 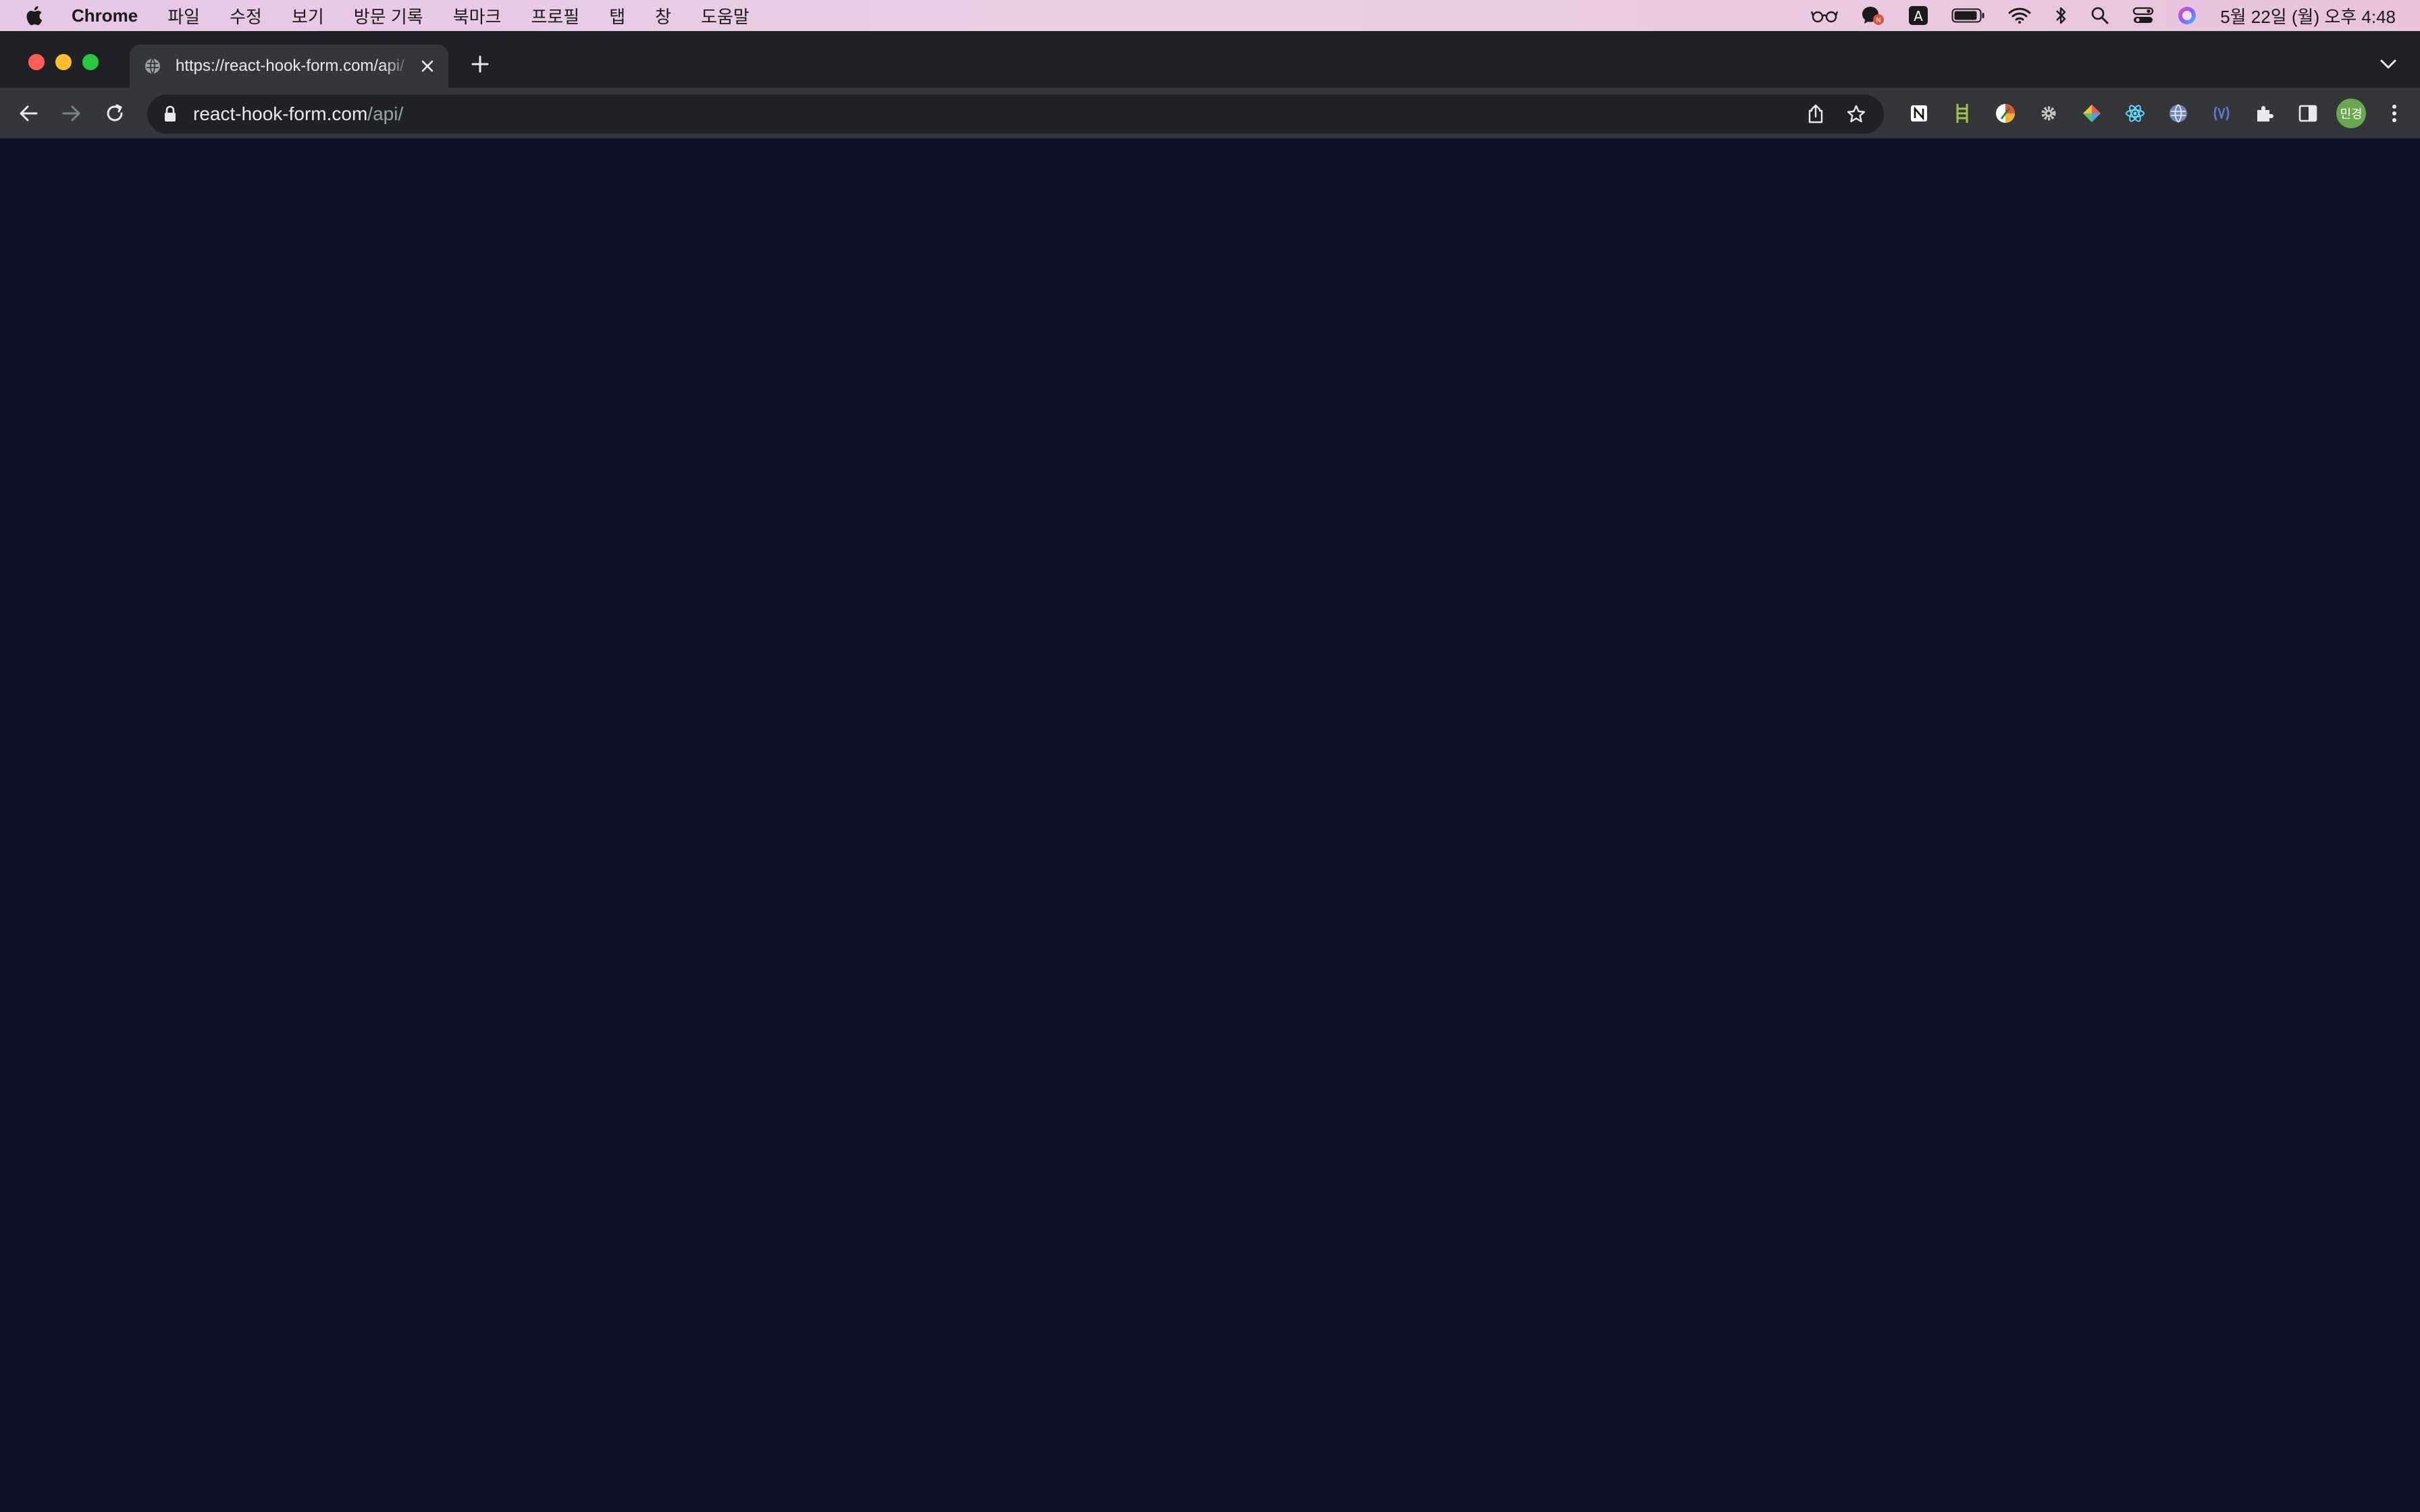 What do you see at coordinates (2388, 64) in the screenshot?
I see `tab-search-chevron-down-icon` at bounding box center [2388, 64].